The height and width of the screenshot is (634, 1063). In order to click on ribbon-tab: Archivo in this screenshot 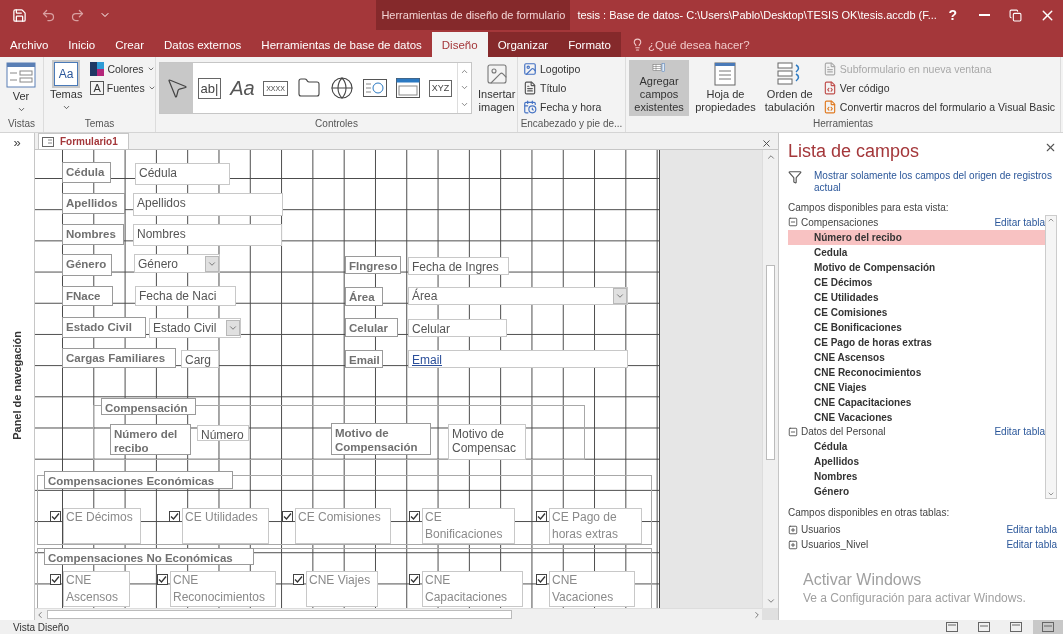, I will do `click(29, 44)`.